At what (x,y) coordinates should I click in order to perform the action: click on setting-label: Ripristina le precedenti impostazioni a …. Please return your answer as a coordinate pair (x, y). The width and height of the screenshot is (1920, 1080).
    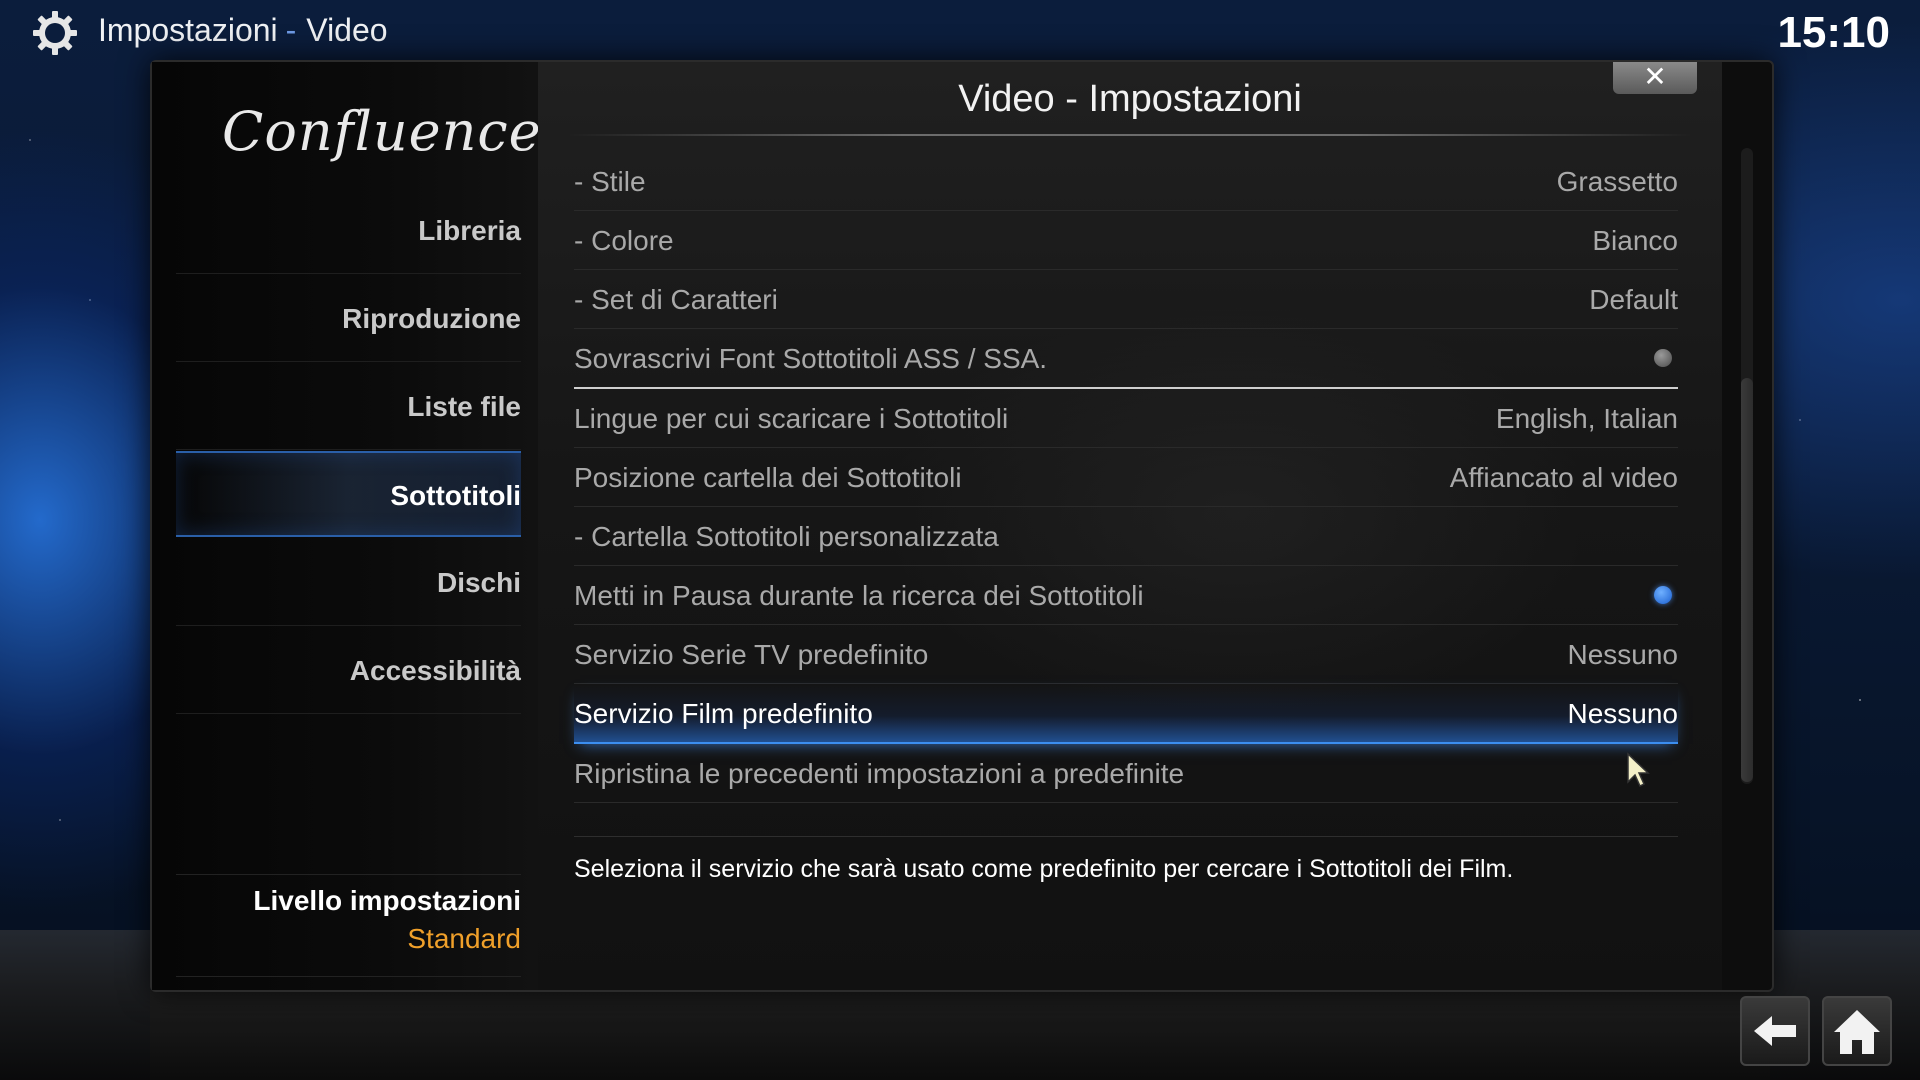
    Looking at the image, I should click on (879, 773).